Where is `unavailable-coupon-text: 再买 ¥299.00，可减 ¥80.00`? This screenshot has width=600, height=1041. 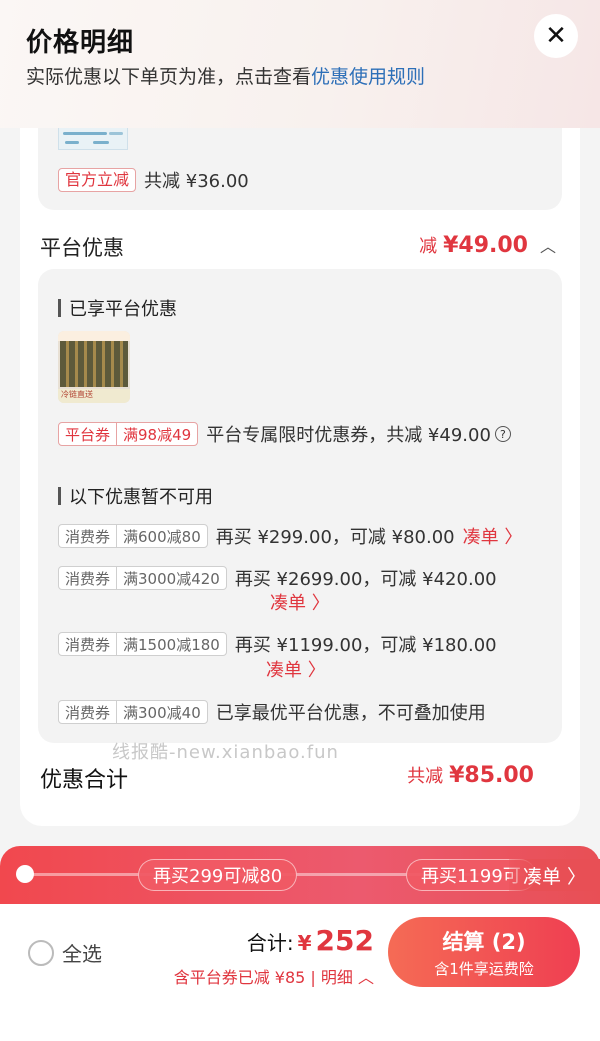 unavailable-coupon-text: 再买 ¥299.00，可减 ¥80.00 is located at coordinates (335, 537).